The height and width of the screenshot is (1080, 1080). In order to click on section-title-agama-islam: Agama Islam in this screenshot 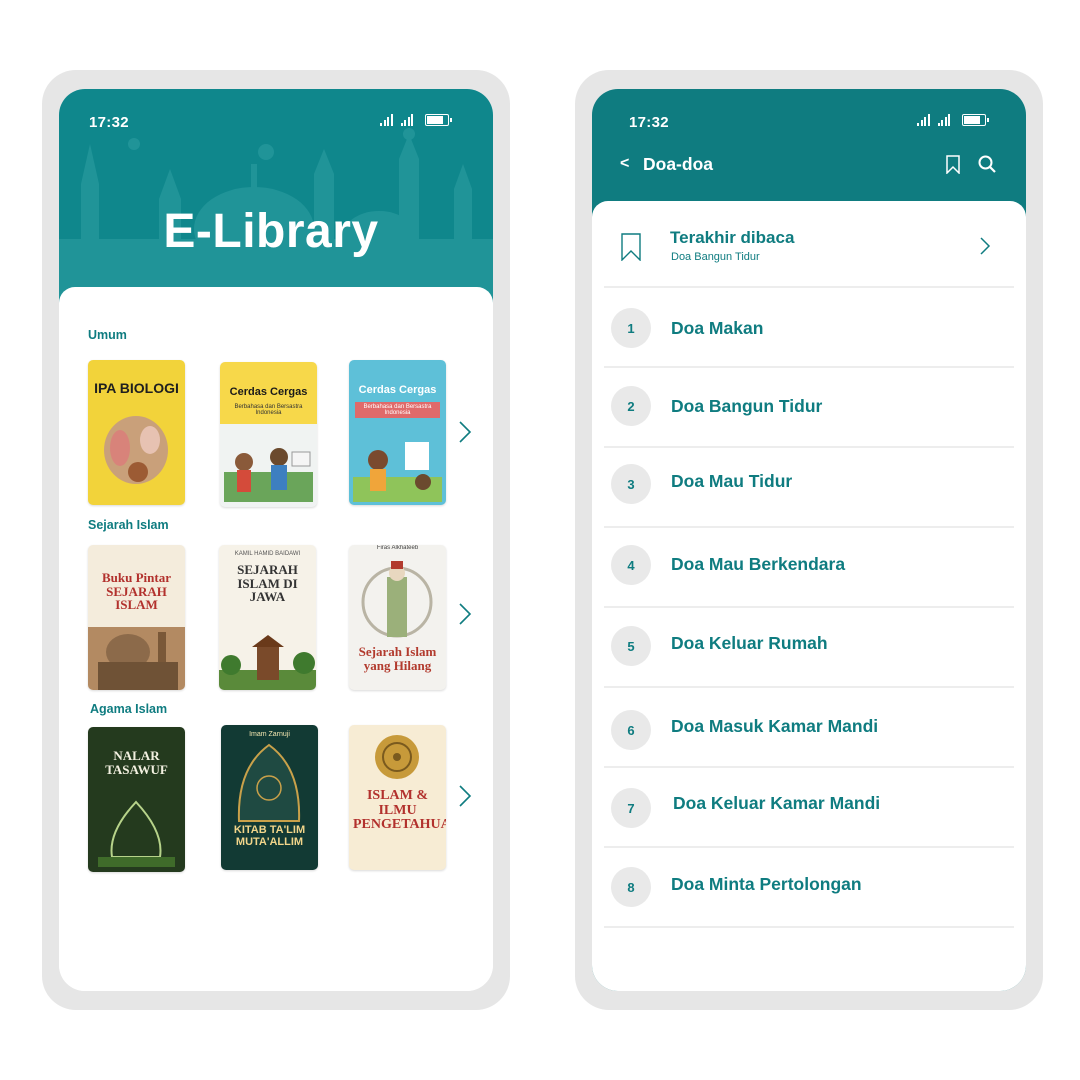, I will do `click(129, 709)`.